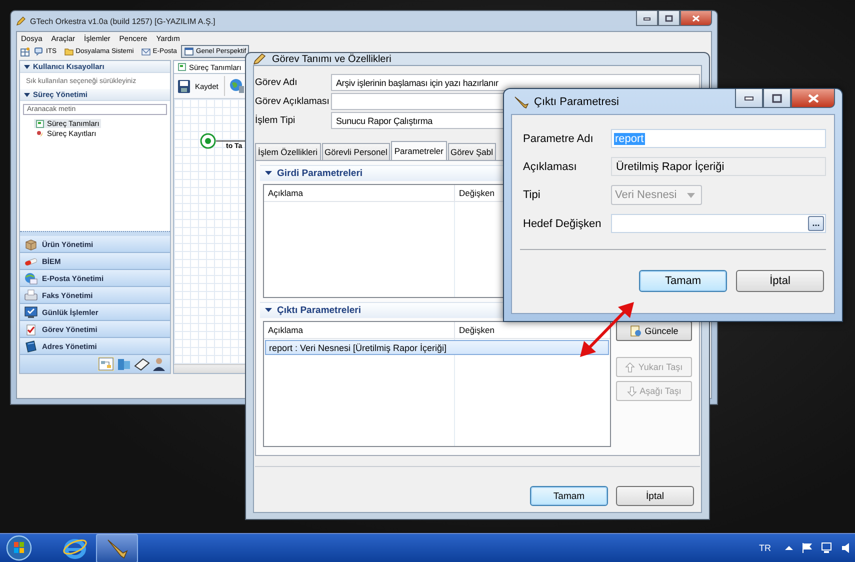  Describe the element at coordinates (558, 138) in the screenshot. I see `field-label: Parametre Adı` at that location.